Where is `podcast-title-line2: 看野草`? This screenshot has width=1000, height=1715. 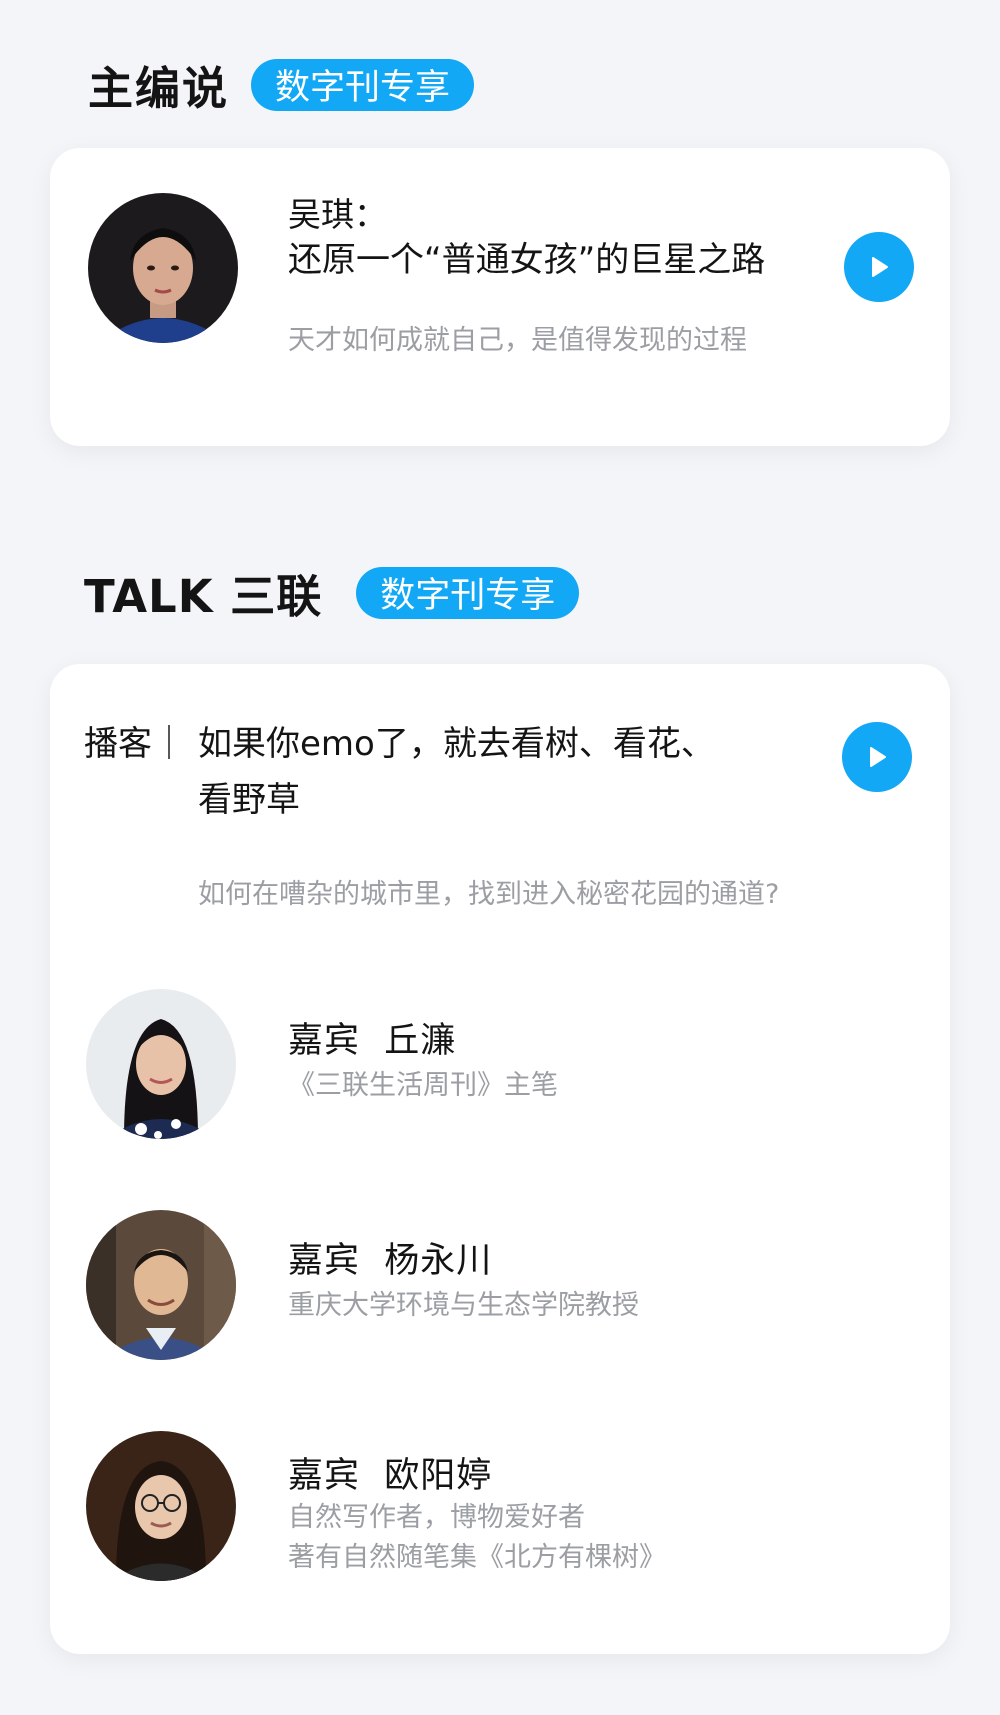 podcast-title-line2: 看野草 is located at coordinates (249, 796).